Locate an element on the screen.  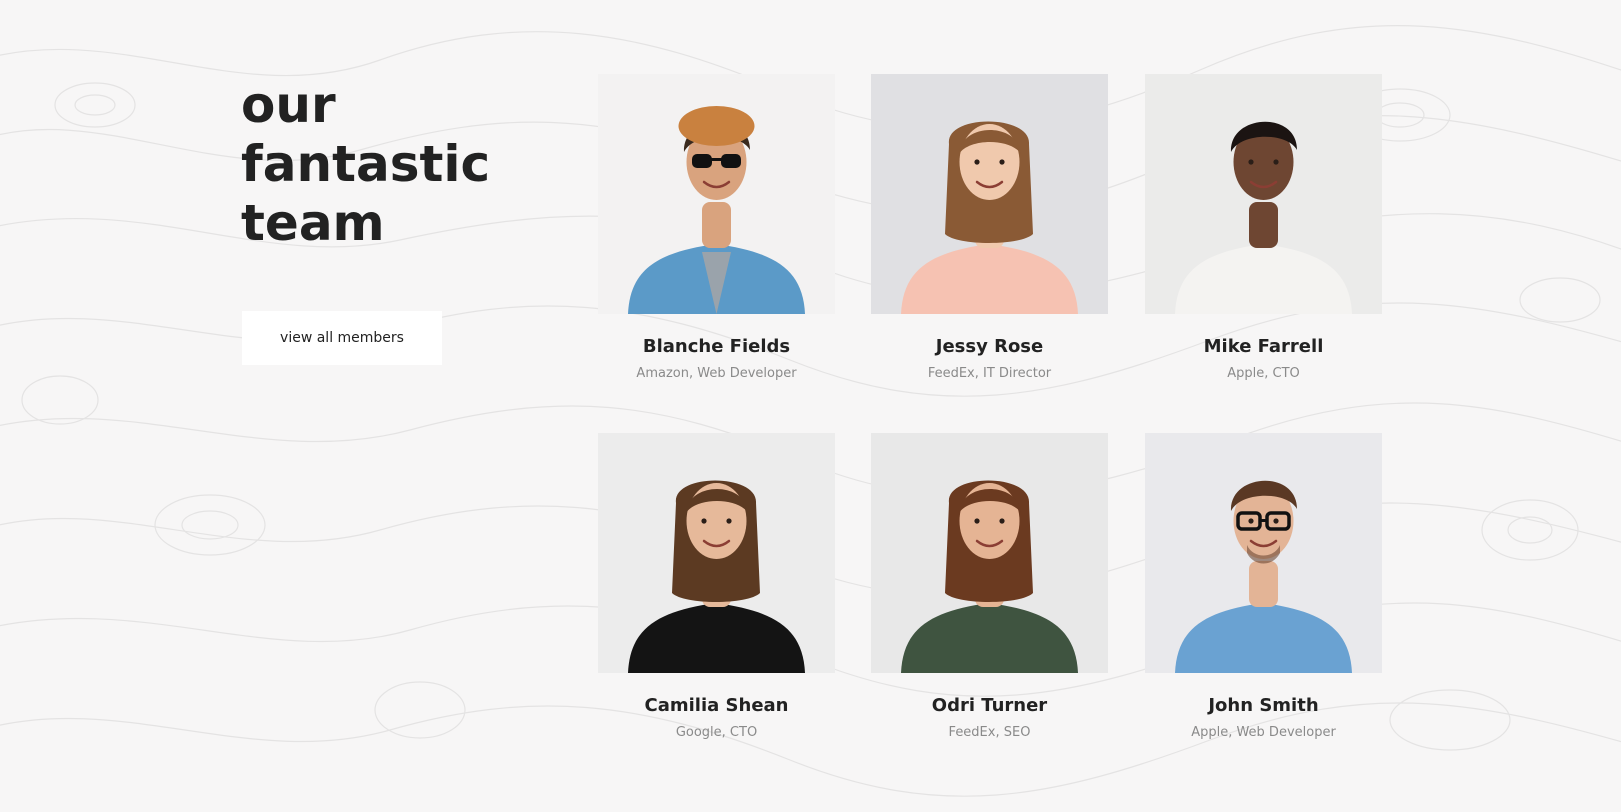
section-title-line-3: team is located at coordinates (313, 223).